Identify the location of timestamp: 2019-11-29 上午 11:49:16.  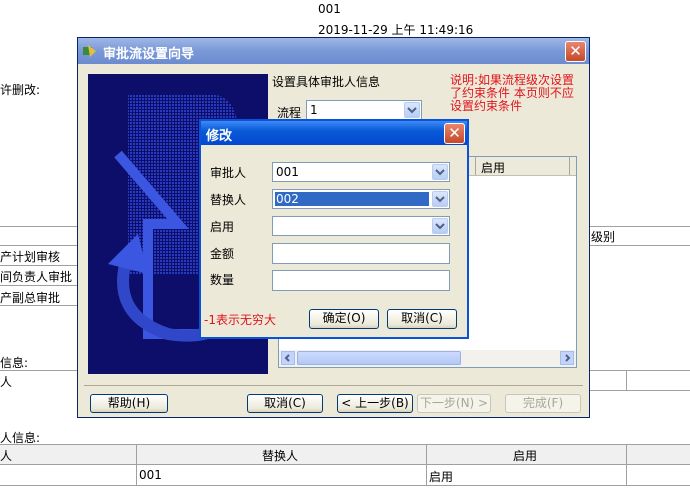
(396, 30).